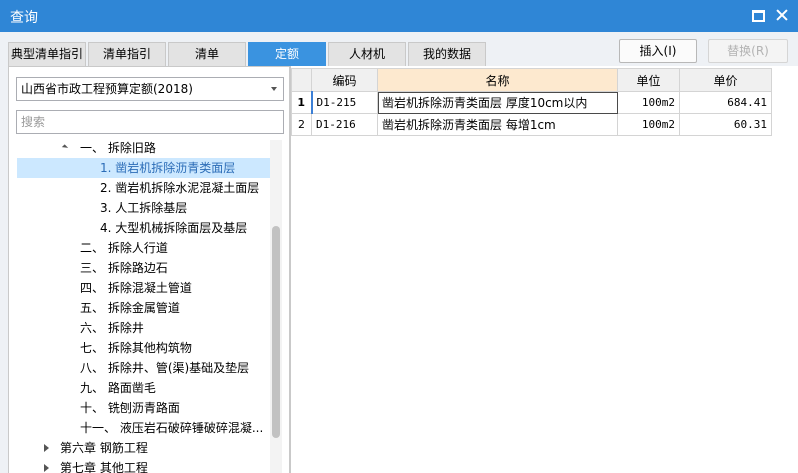 The image size is (798, 473). What do you see at coordinates (207, 54) in the screenshot?
I see `tab-bill: 清单` at bounding box center [207, 54].